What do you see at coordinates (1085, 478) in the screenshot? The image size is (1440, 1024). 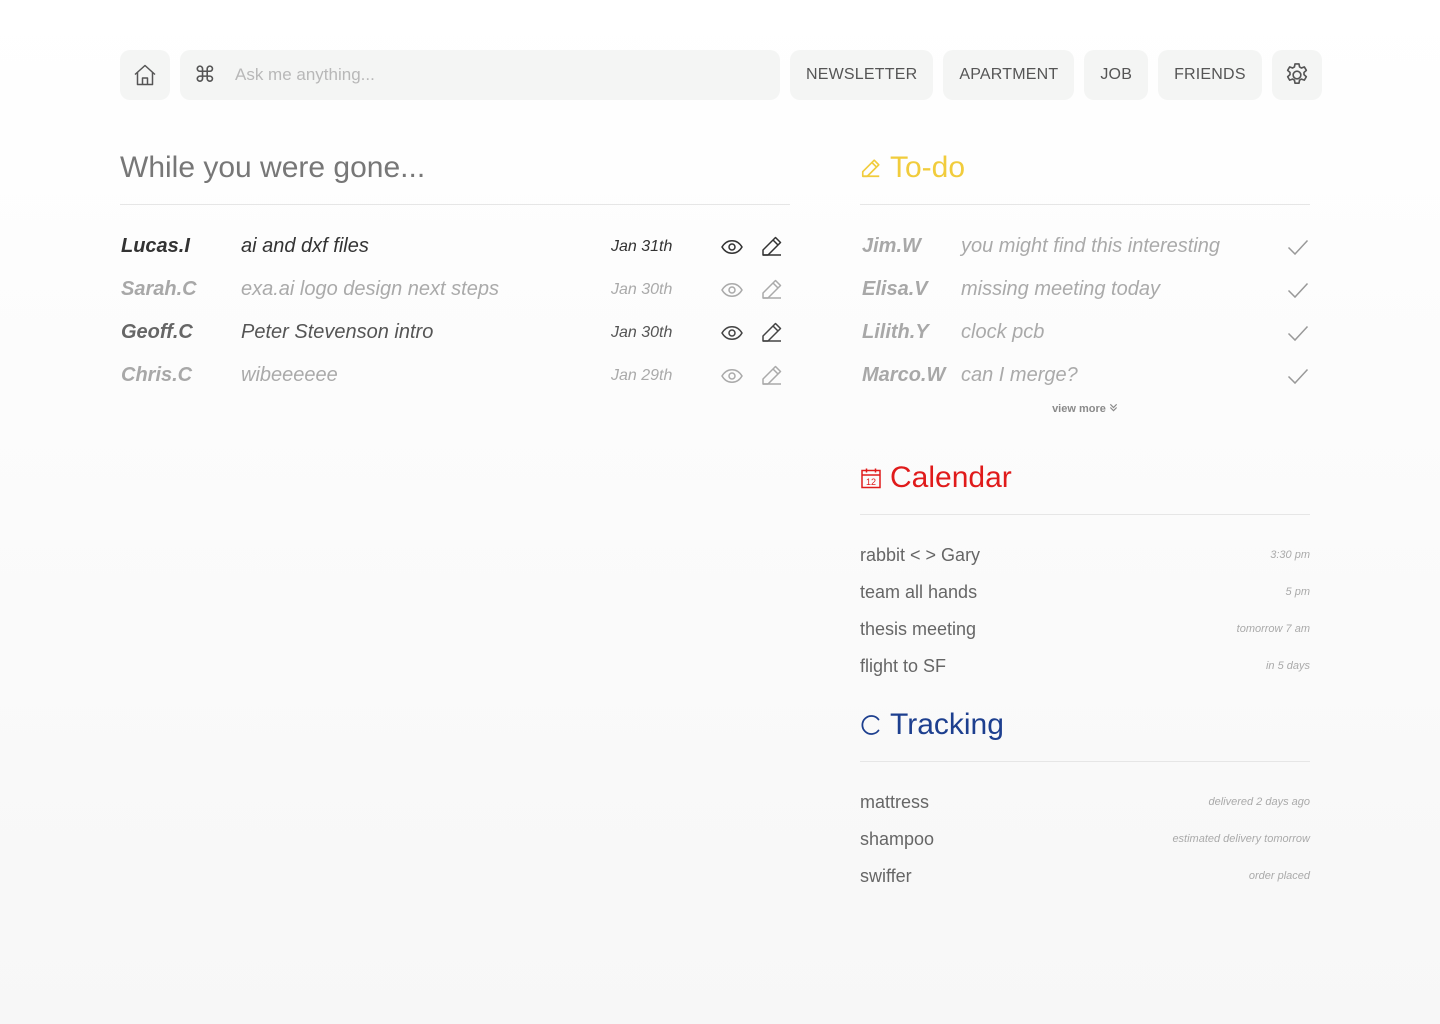 I see `calendar-header: 12 Calendar` at bounding box center [1085, 478].